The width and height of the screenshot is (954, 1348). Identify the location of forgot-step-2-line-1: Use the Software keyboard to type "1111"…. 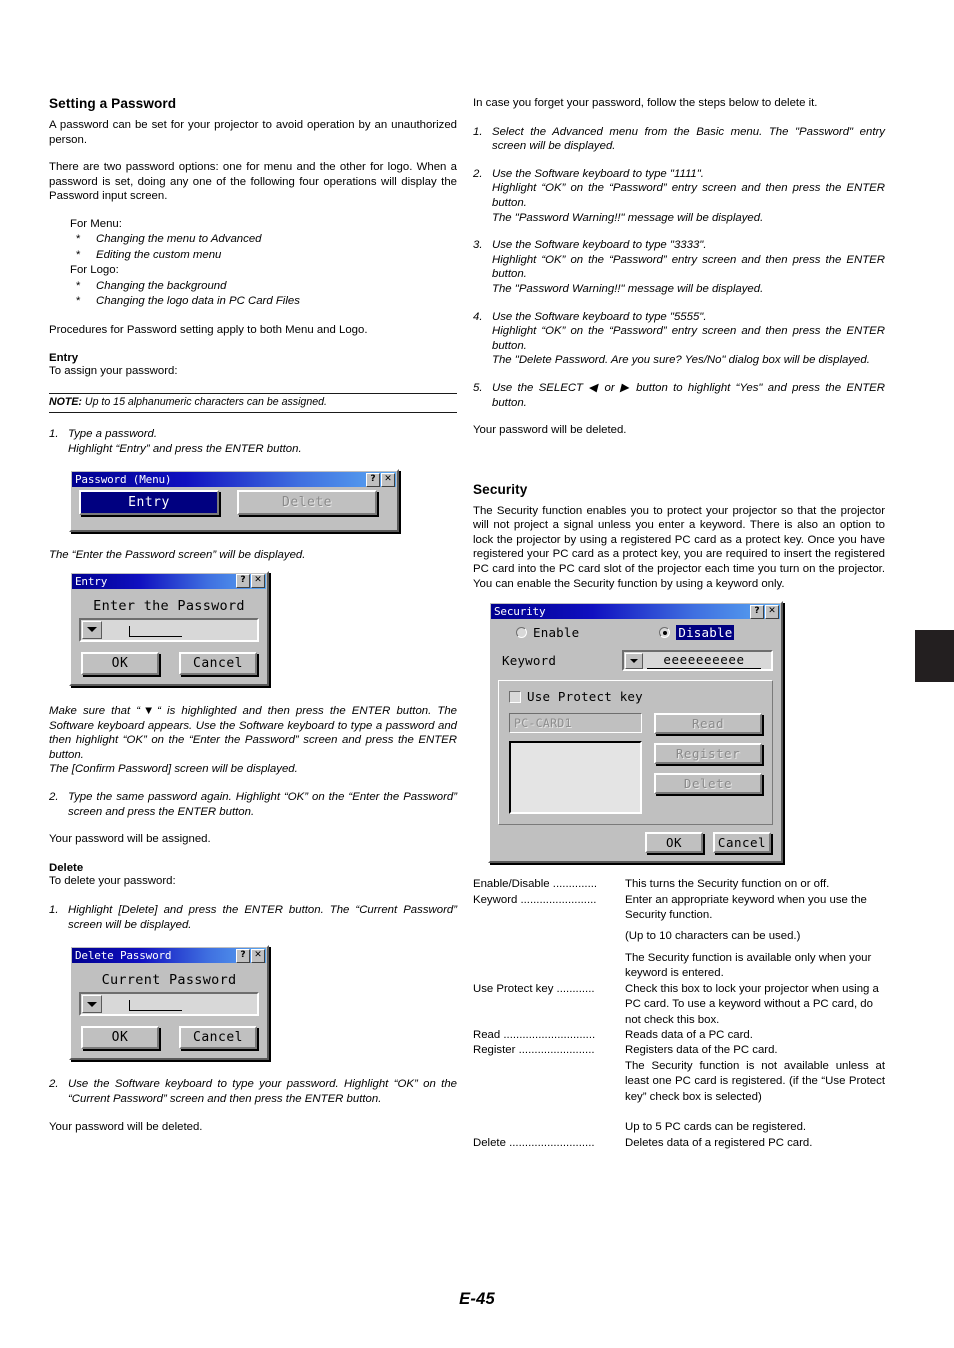
(598, 173).